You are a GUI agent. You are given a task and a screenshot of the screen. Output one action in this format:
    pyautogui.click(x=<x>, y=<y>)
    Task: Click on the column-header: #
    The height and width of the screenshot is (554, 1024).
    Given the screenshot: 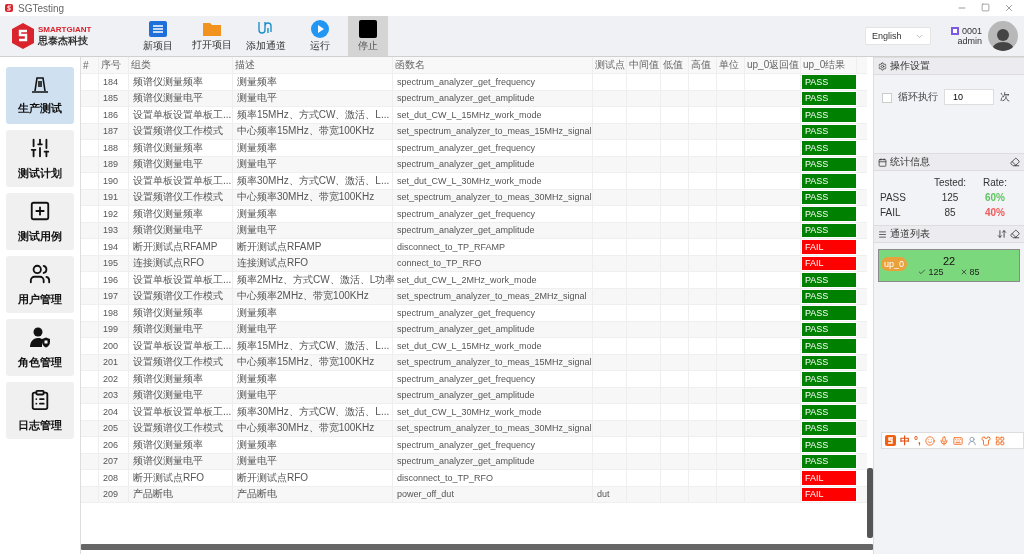 What is the action you would take?
    pyautogui.click(x=90, y=65)
    